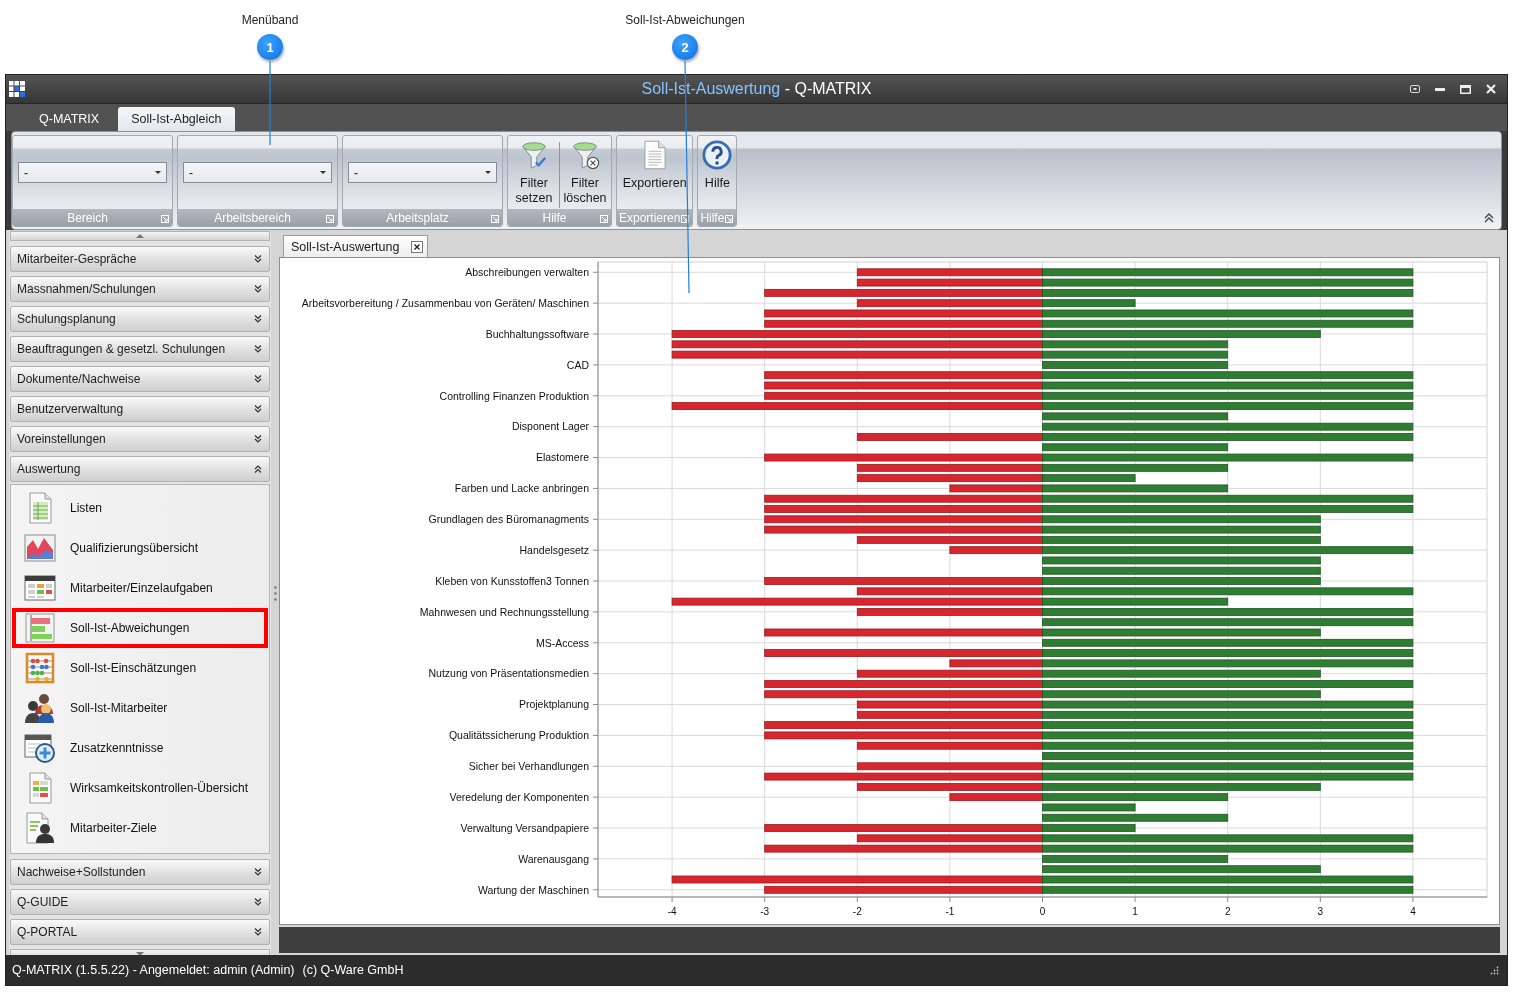 This screenshot has height=992, width=1516. What do you see at coordinates (519, 796) in the screenshot?
I see `category-label: Veredelung der Komponenten` at bounding box center [519, 796].